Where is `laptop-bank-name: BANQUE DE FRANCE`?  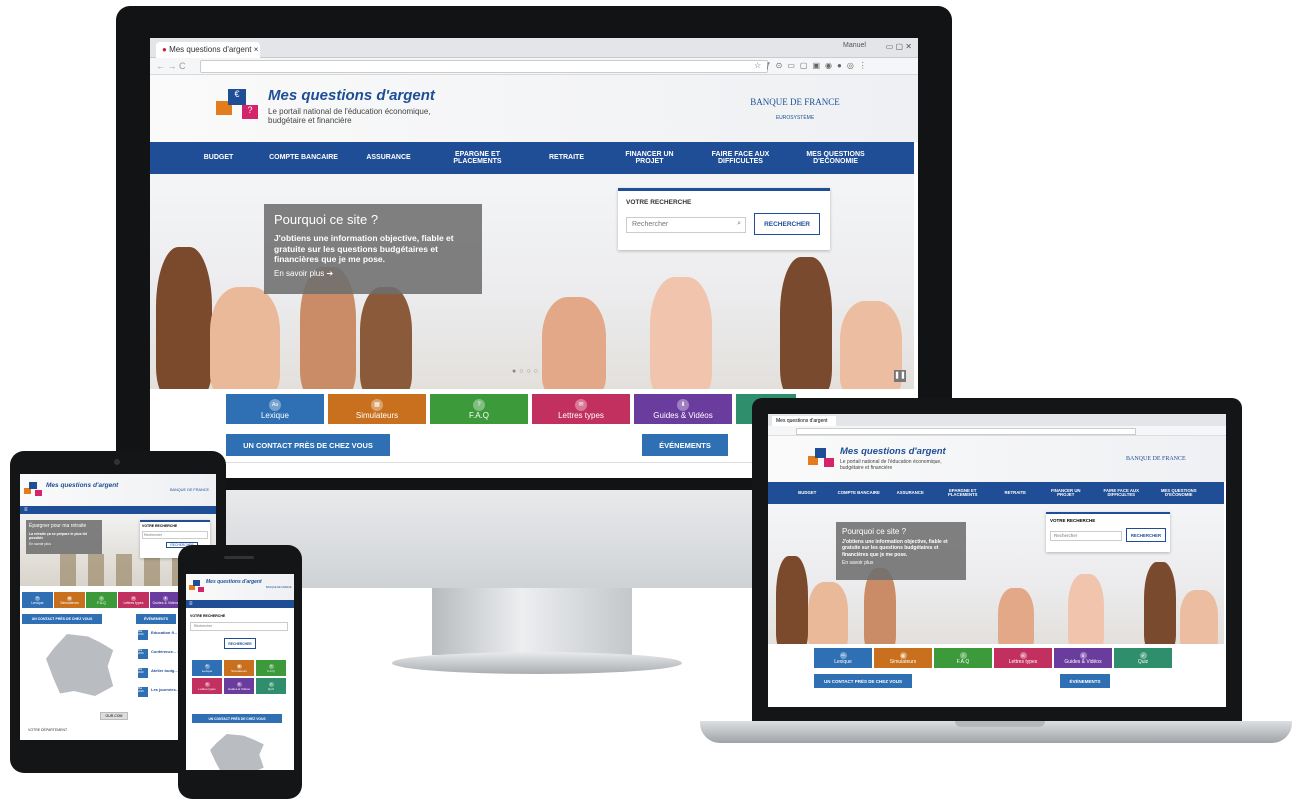 laptop-bank-name: BANQUE DE FRANCE is located at coordinates (1156, 459).